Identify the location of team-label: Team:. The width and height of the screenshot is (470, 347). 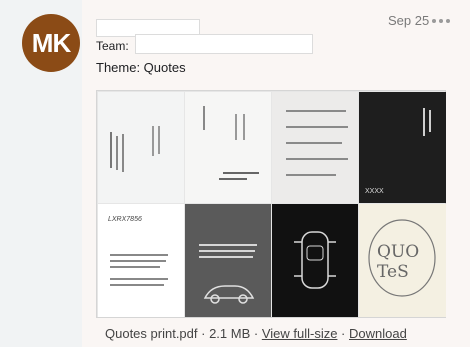
(112, 46).